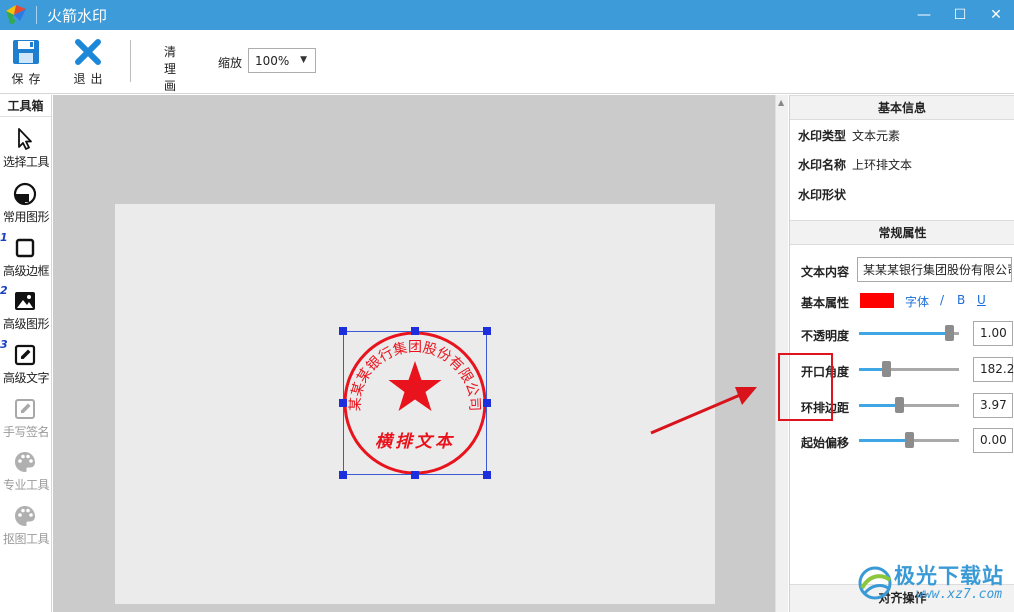 This screenshot has height=612, width=1014. I want to click on zoom-select: 100% ▼, so click(282, 60).